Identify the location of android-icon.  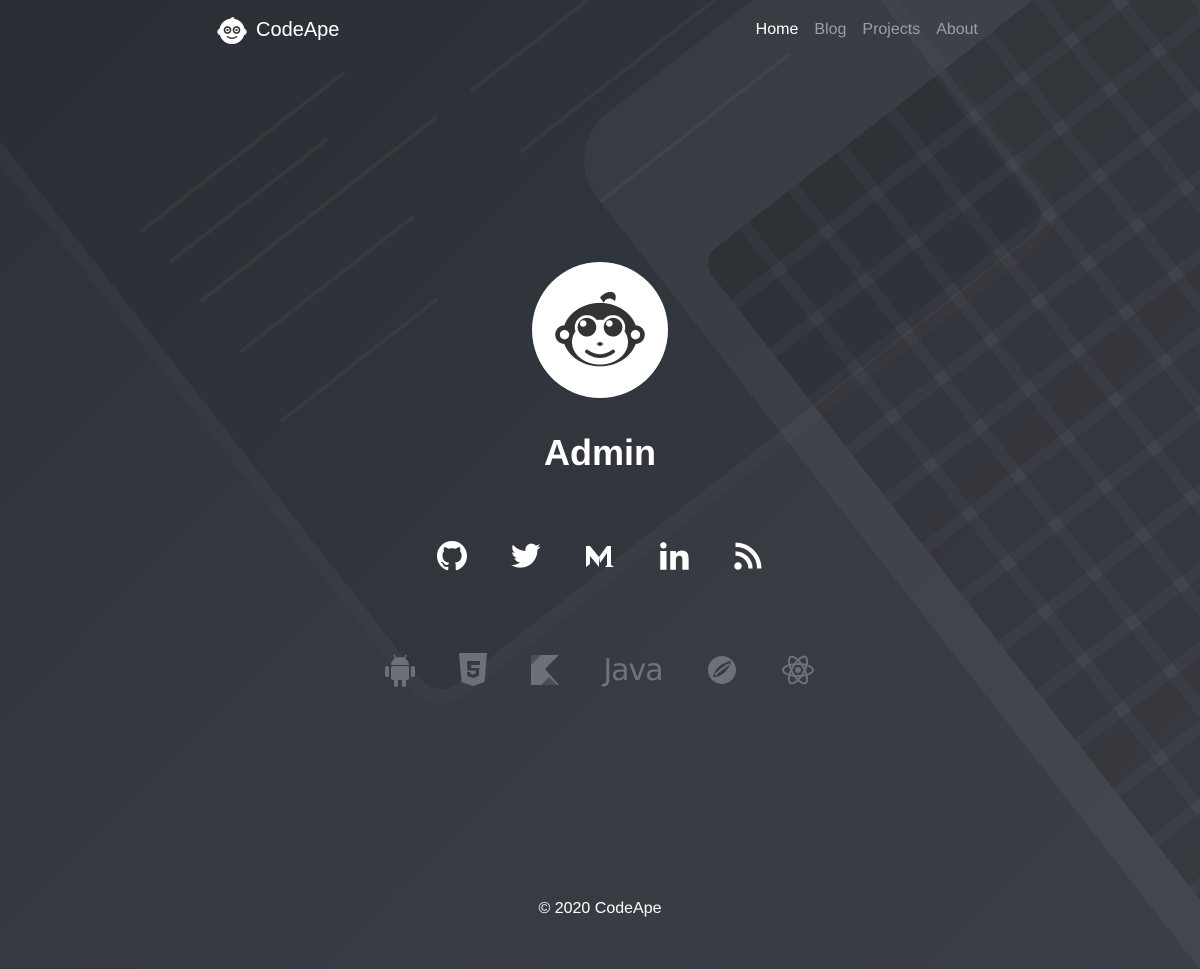
(400, 670).